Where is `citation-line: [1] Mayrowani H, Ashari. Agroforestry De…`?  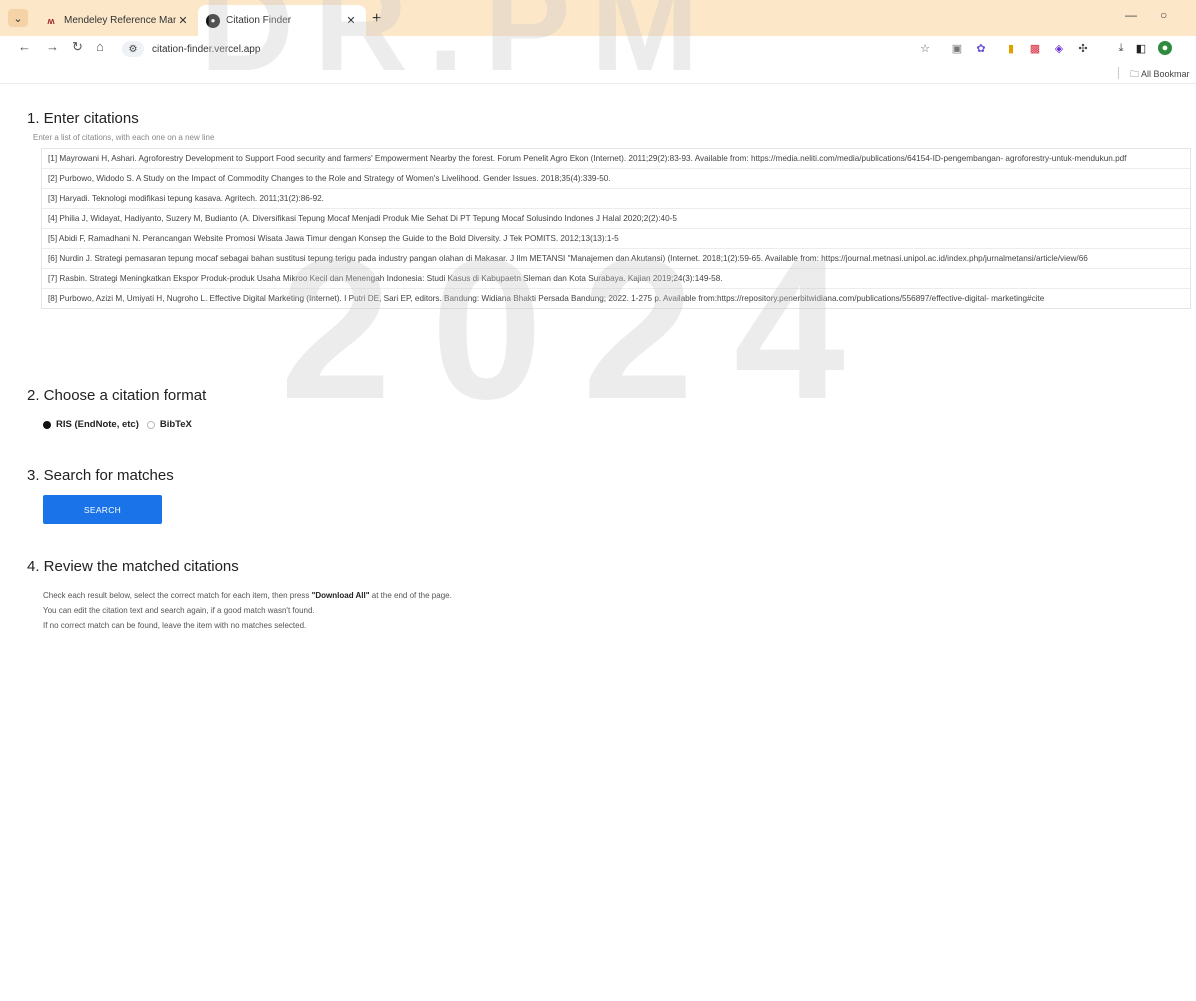
citation-line: [1] Mayrowani H, Ashari. Agroforestry De… is located at coordinates (616, 159).